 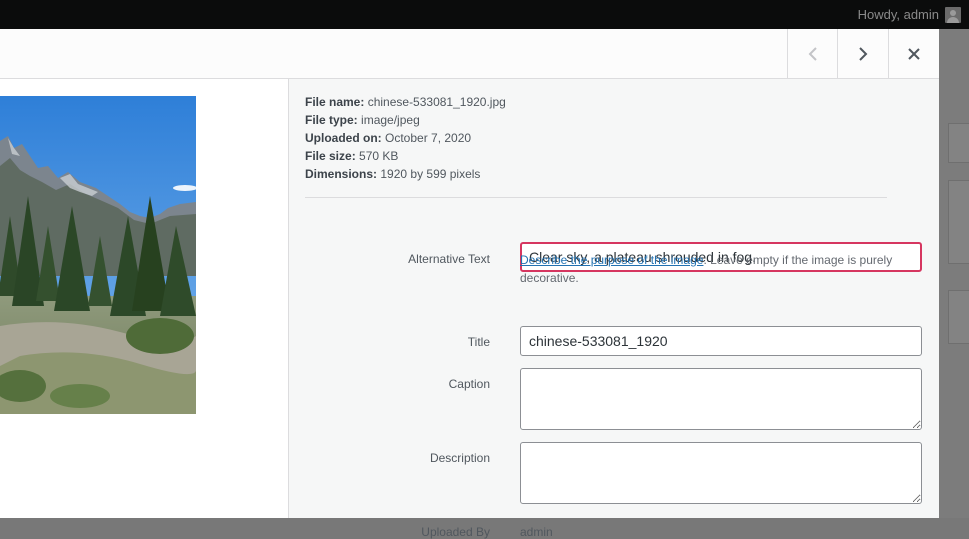 I want to click on uploaded-by-value: admin, so click(x=536, y=532).